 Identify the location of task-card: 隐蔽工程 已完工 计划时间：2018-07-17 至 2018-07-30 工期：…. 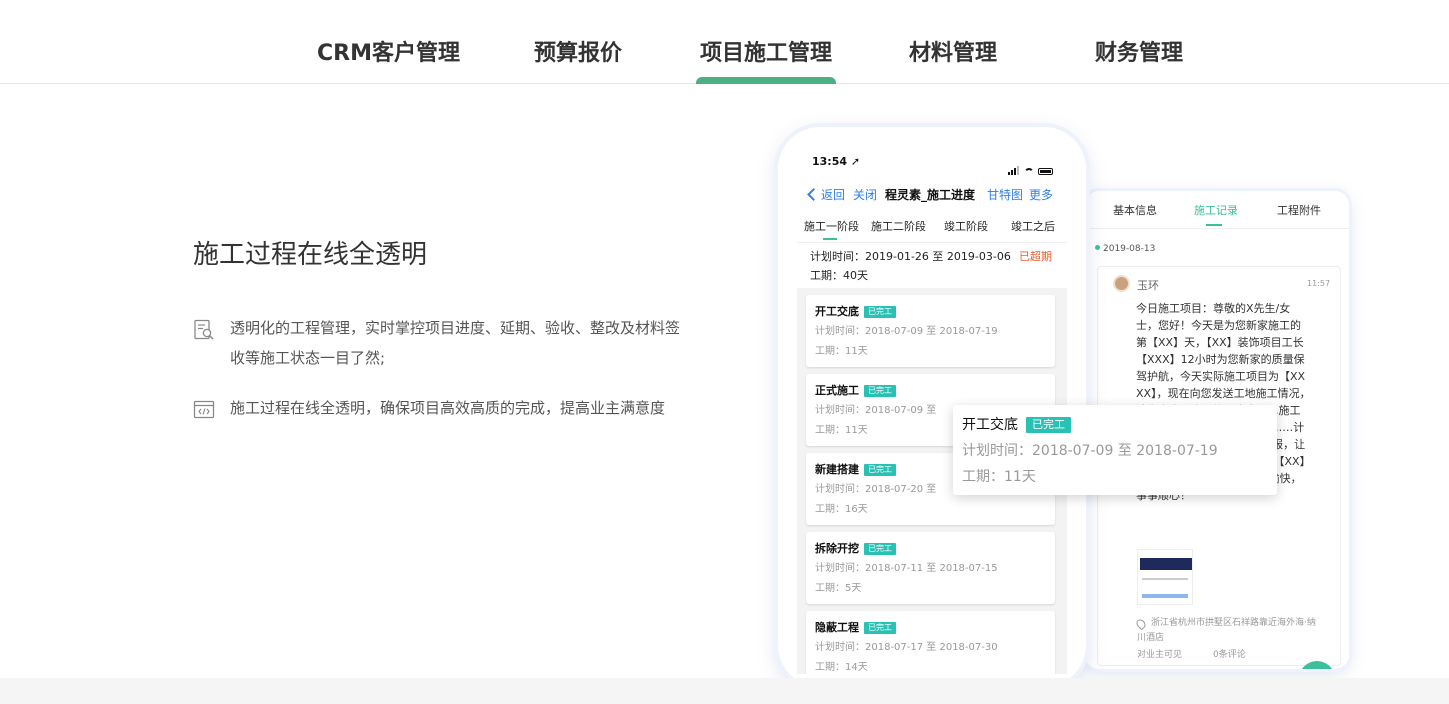
(930, 642).